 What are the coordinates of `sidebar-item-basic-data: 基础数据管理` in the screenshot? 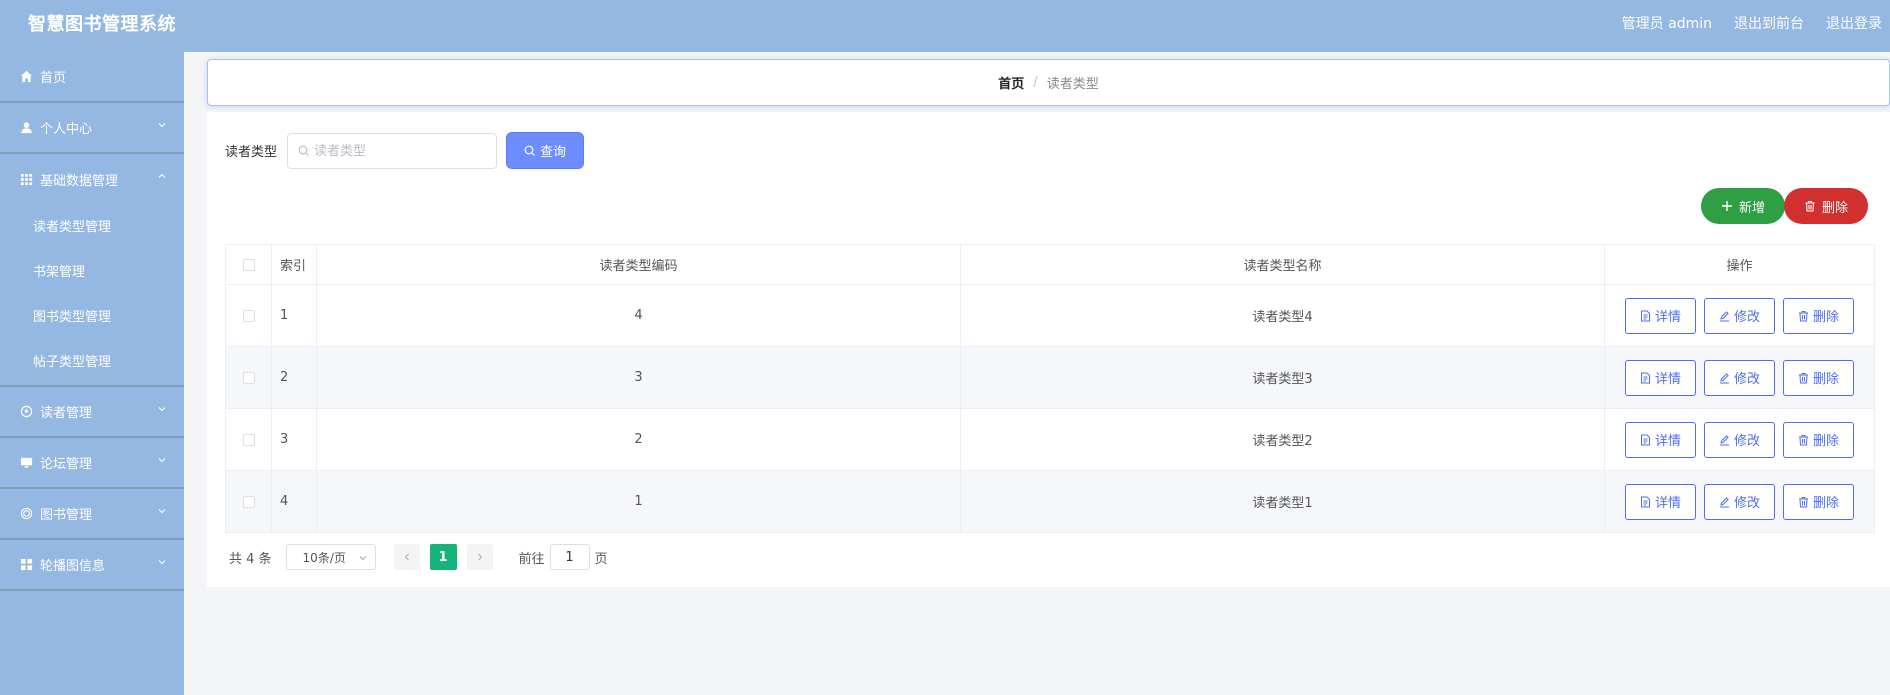 It's located at (92, 179).